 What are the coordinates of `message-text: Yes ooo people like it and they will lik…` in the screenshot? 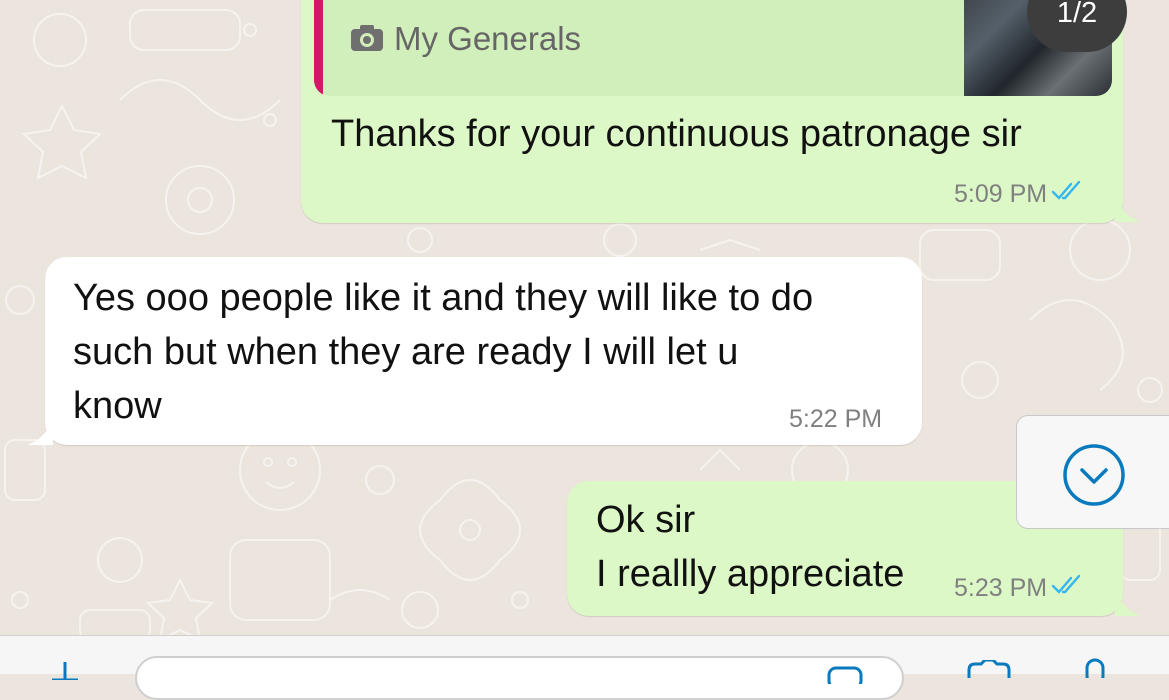 It's located at (443, 298).